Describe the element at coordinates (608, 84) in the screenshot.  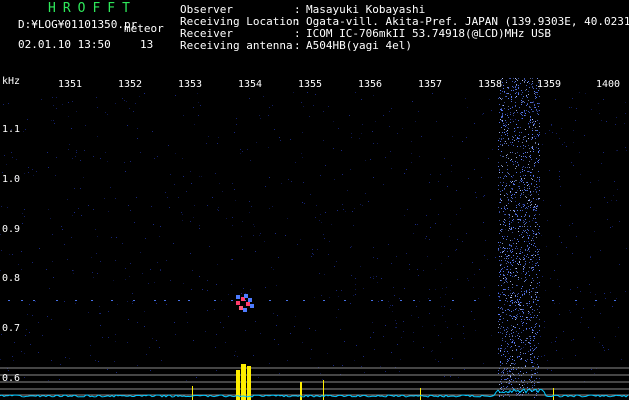
I see `x-tick-label: 1400` at that location.